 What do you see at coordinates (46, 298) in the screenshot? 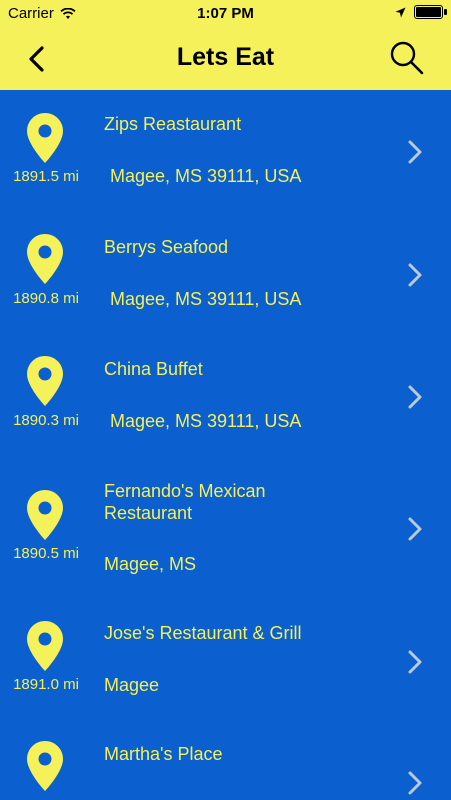
I see `distance-label: 1890.8 mi` at bounding box center [46, 298].